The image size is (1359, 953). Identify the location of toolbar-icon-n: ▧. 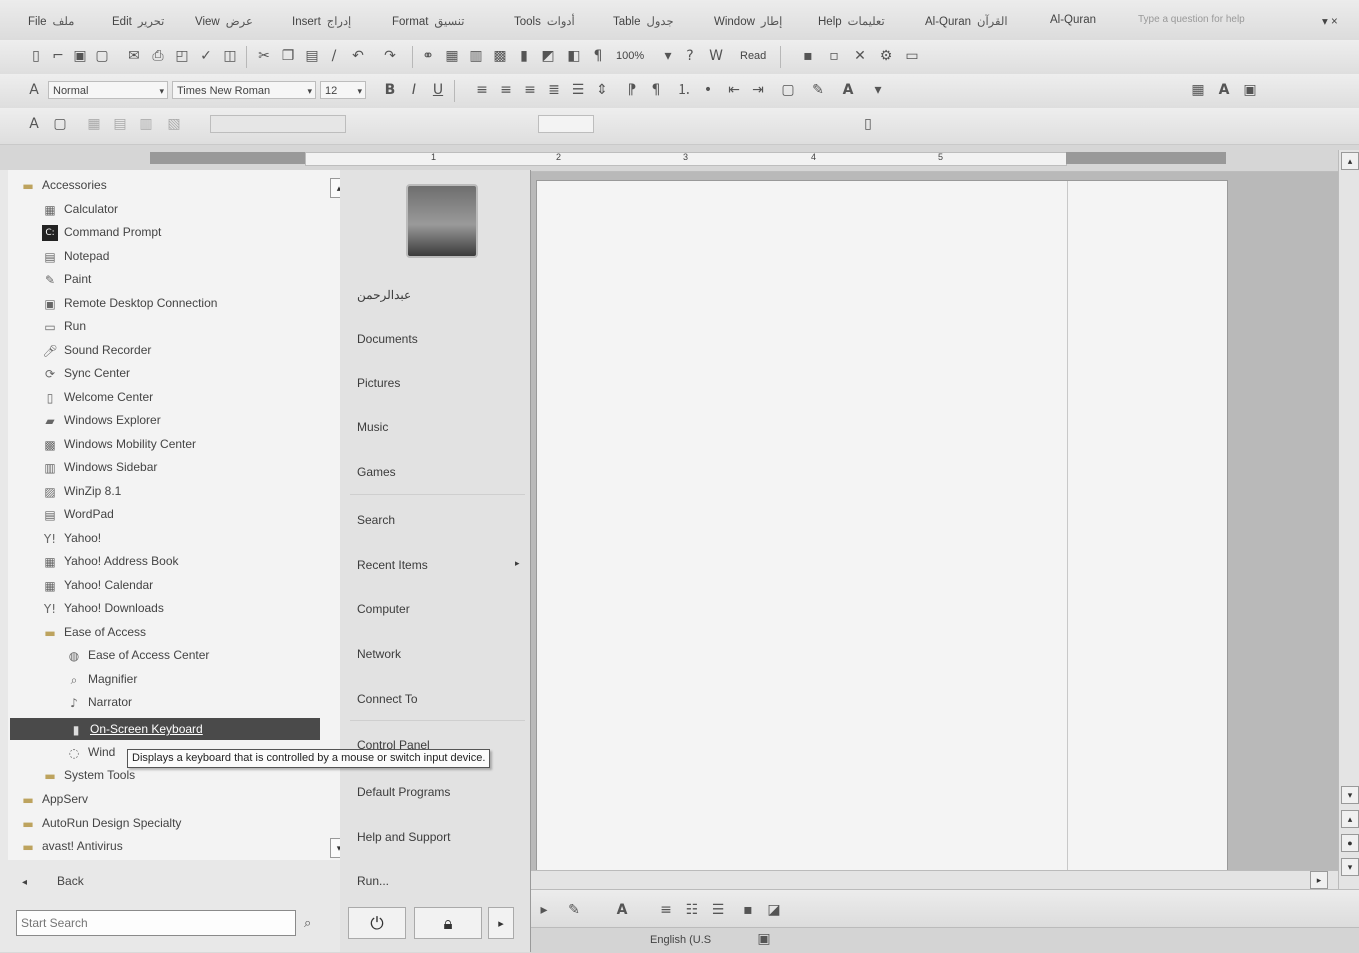
(174, 124).